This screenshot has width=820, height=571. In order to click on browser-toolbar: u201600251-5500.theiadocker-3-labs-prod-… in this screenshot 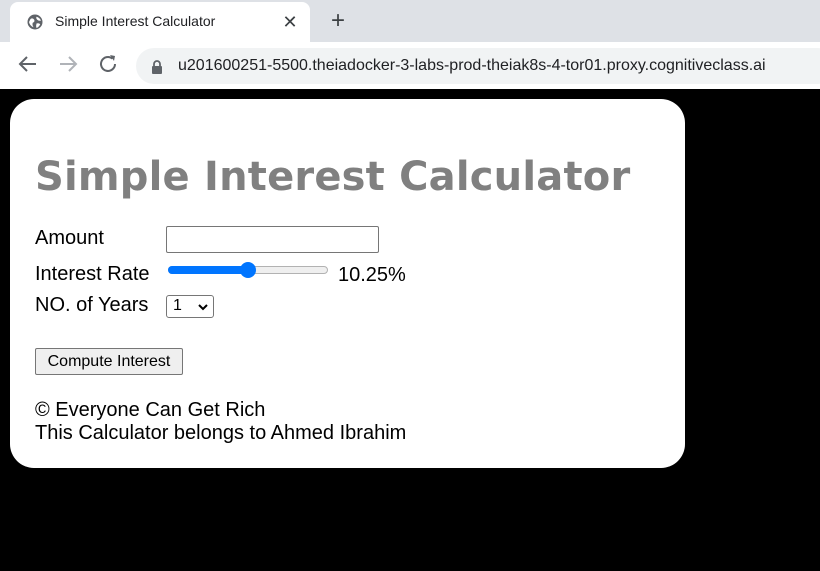, I will do `click(410, 65)`.